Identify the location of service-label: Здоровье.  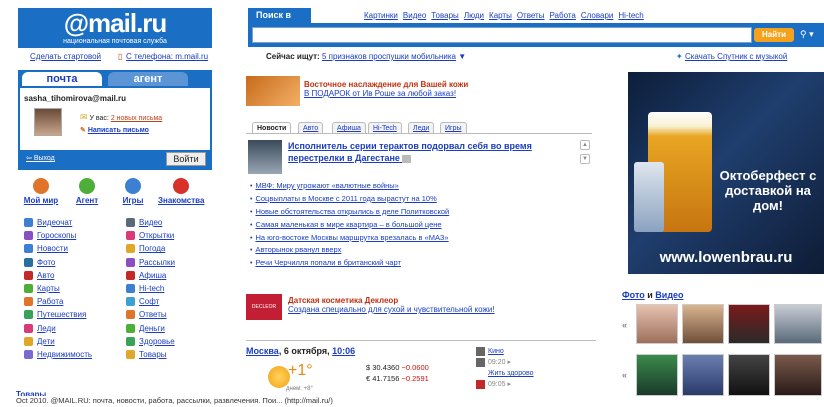
(157, 341).